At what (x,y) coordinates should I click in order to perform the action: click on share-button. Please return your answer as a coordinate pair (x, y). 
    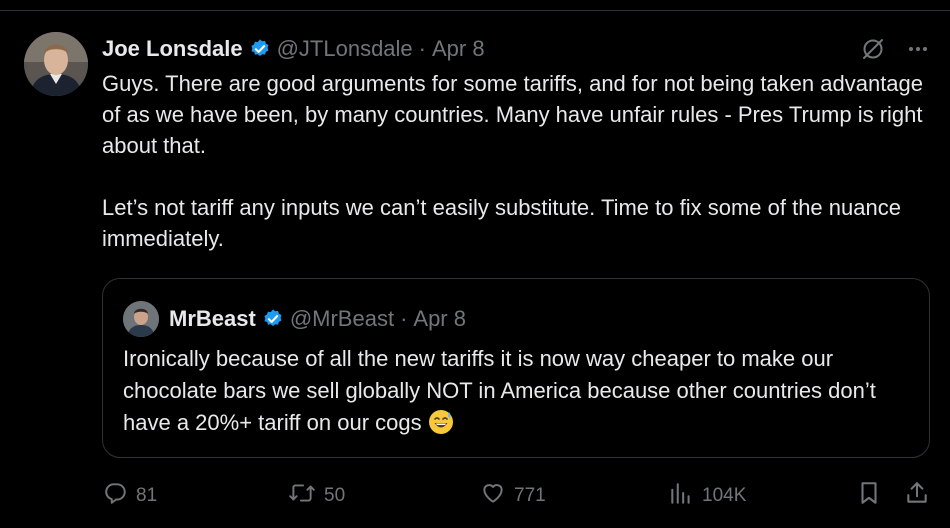
    Looking at the image, I should click on (917, 496).